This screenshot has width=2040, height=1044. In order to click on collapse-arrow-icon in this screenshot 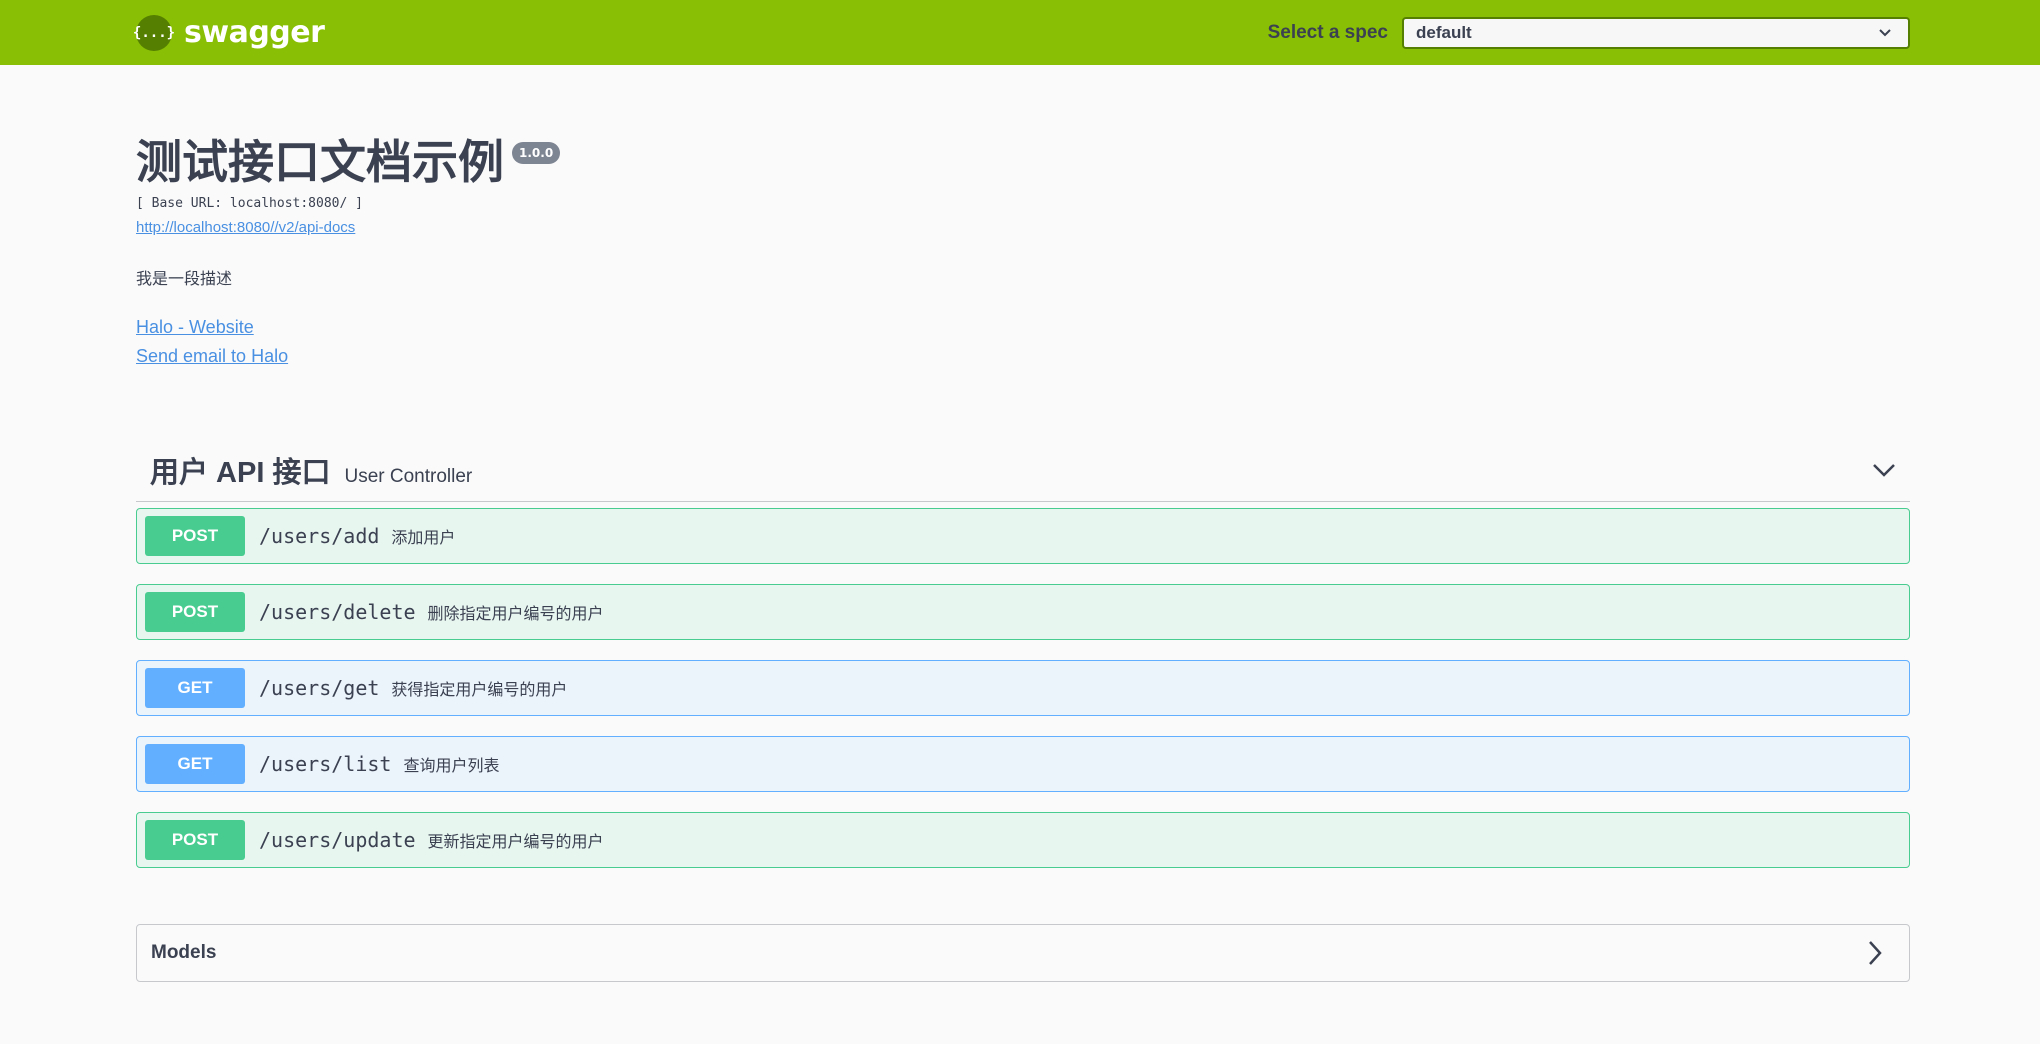, I will do `click(1884, 470)`.